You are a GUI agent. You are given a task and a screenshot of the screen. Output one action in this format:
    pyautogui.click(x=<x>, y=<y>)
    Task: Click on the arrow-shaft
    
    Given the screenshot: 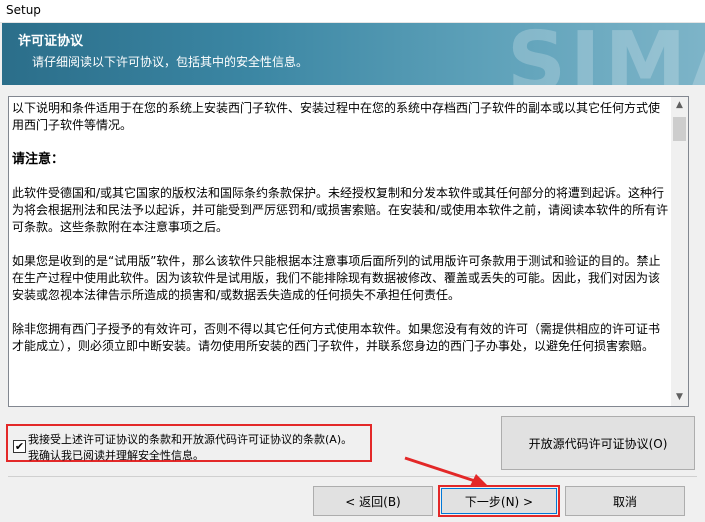 What is the action you would take?
    pyautogui.click(x=441, y=470)
    